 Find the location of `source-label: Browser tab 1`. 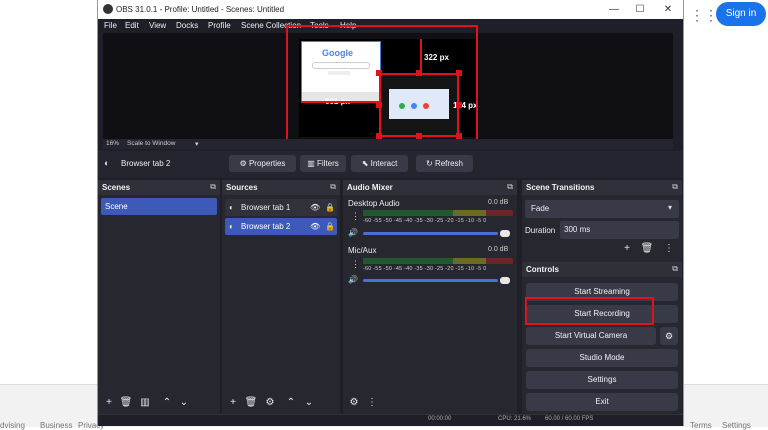

source-label: Browser tab 1 is located at coordinates (266, 207).